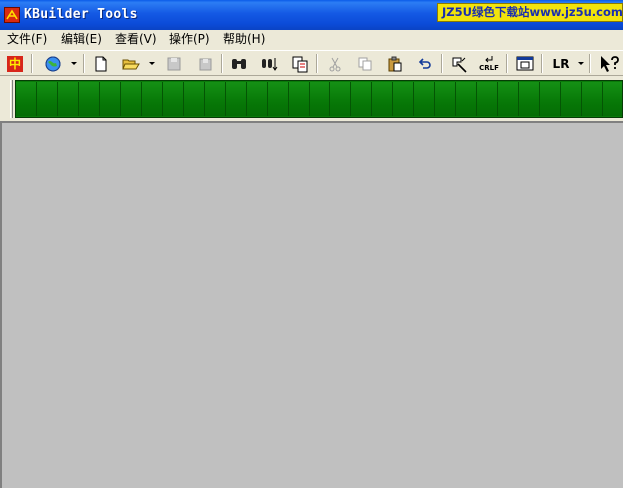 This screenshot has width=623, height=488. I want to click on undo-icon, so click(424, 63).